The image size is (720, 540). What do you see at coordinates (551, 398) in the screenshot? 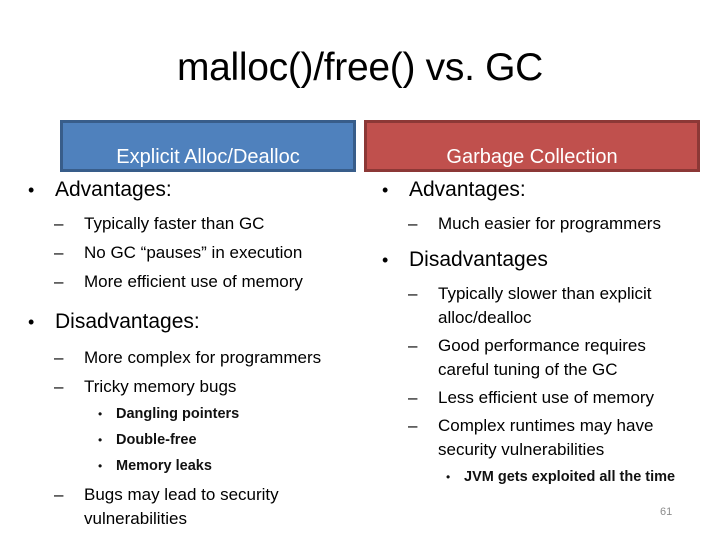
I see `list-item: – Less efficient use of memory` at bounding box center [551, 398].